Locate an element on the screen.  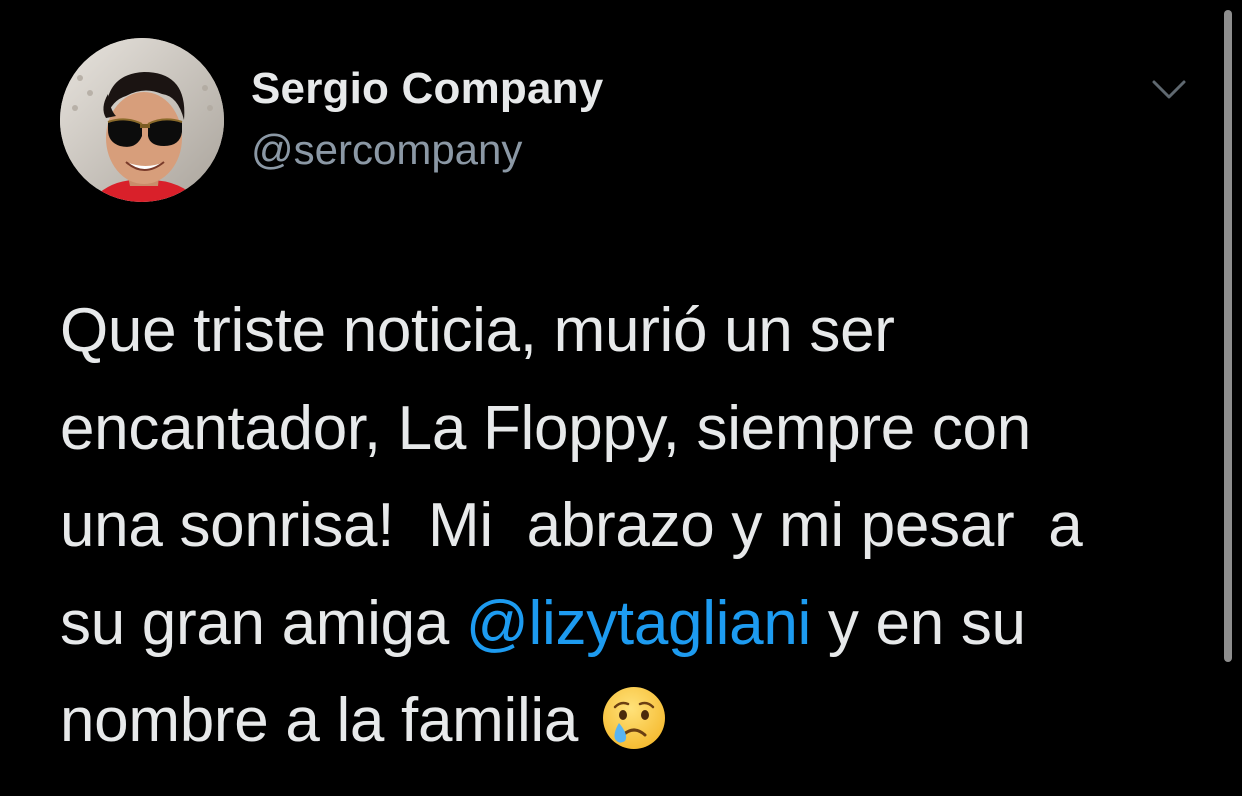
tweet-text-line: una sonrisa! Mi abrazo y mi pesar a is located at coordinates (571, 525).